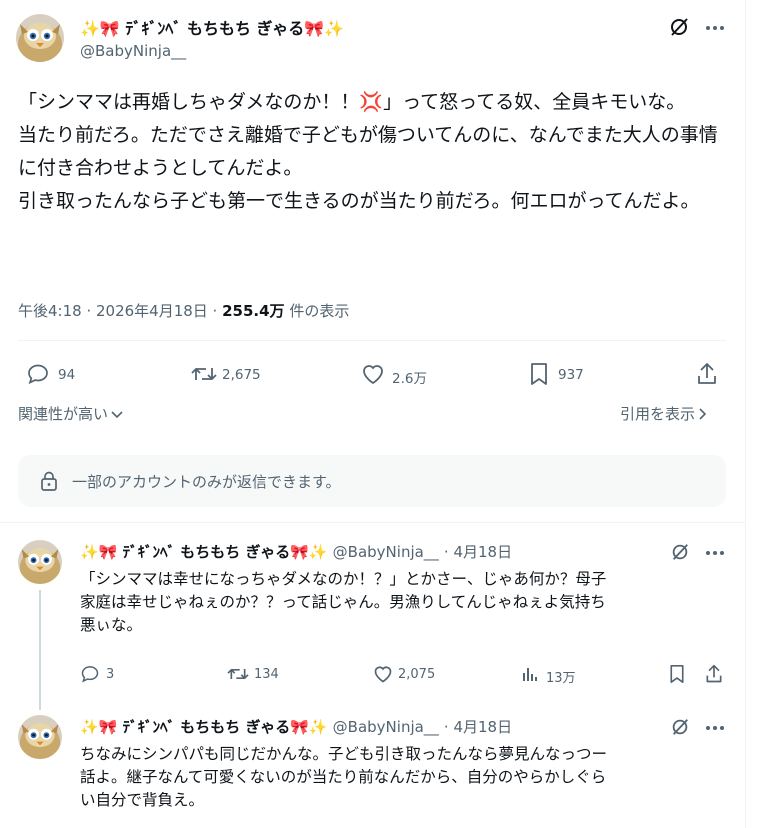 Image resolution: width=770 pixels, height=828 pixels. What do you see at coordinates (658, 414) in the screenshot?
I see `quotes-label: 引用を表示` at bounding box center [658, 414].